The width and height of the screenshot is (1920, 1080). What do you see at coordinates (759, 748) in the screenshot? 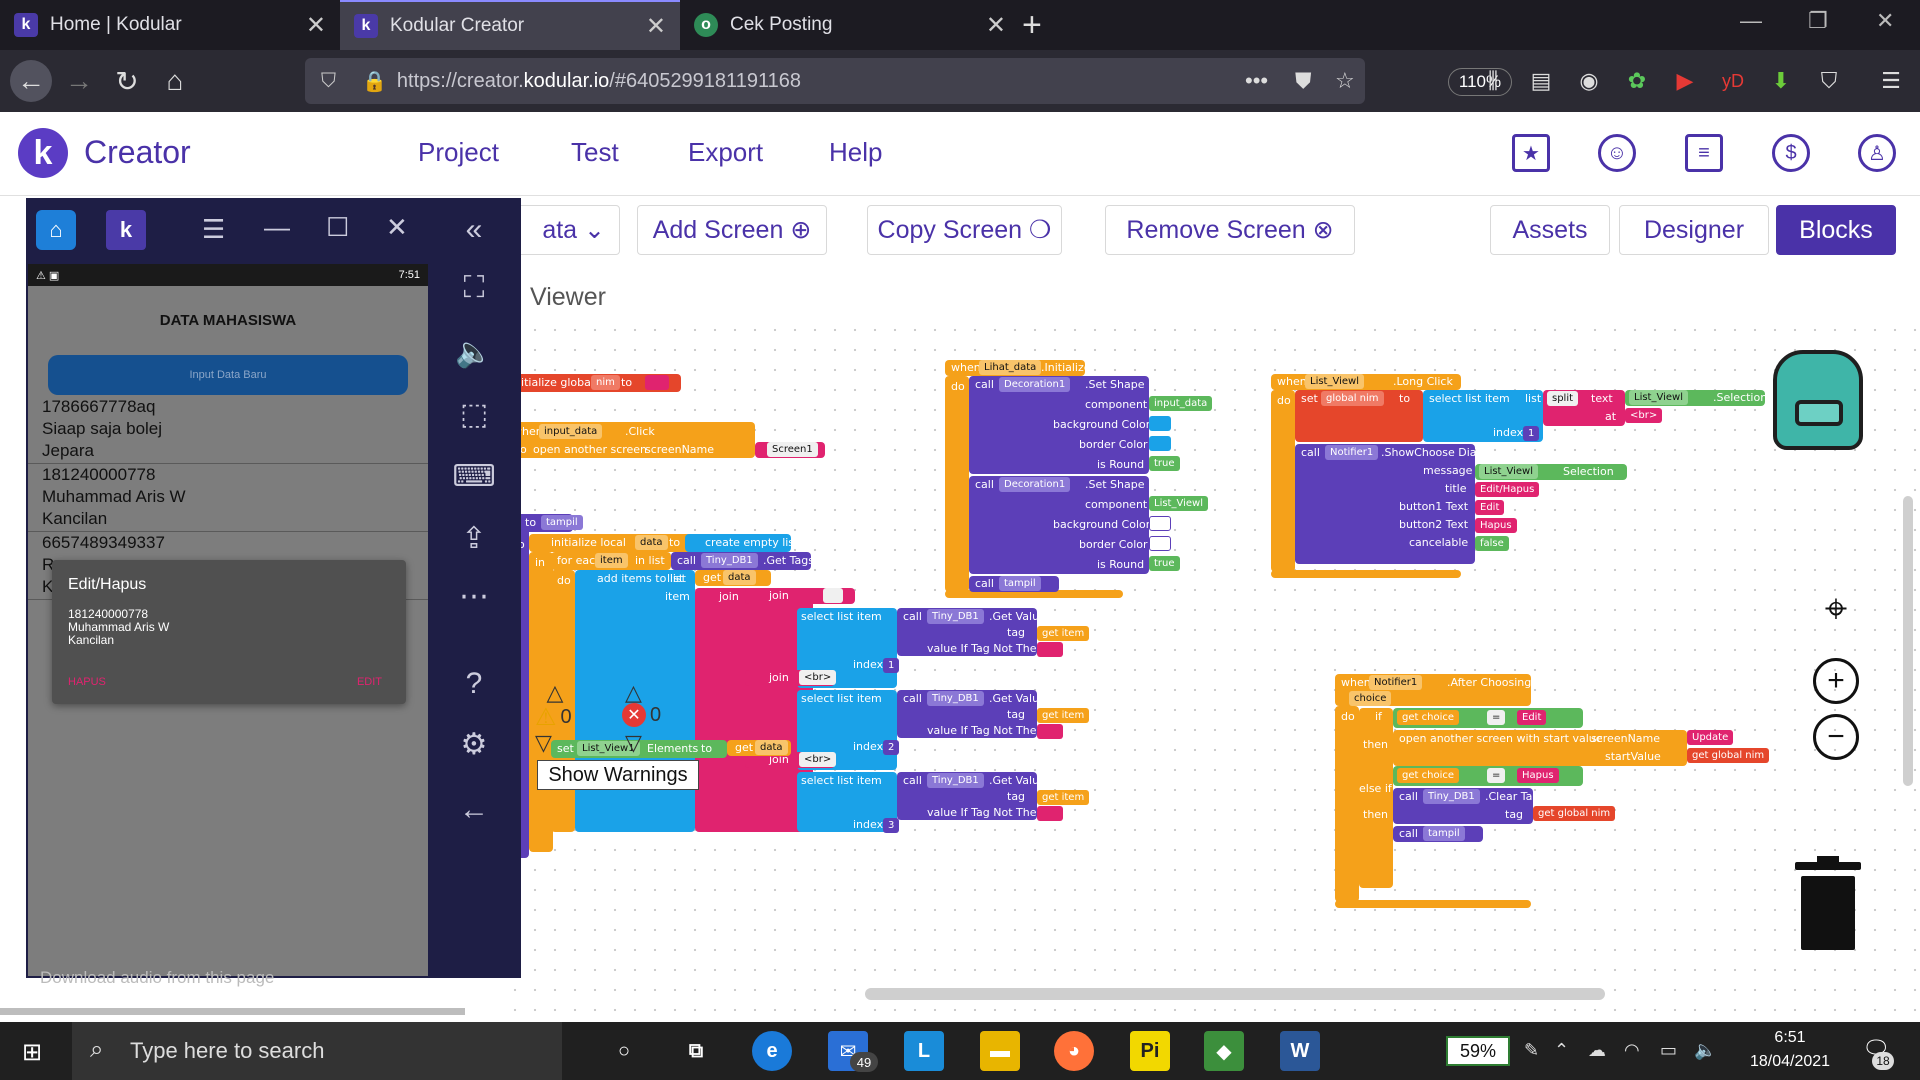
I see `get-data-block-2: get data` at bounding box center [759, 748].